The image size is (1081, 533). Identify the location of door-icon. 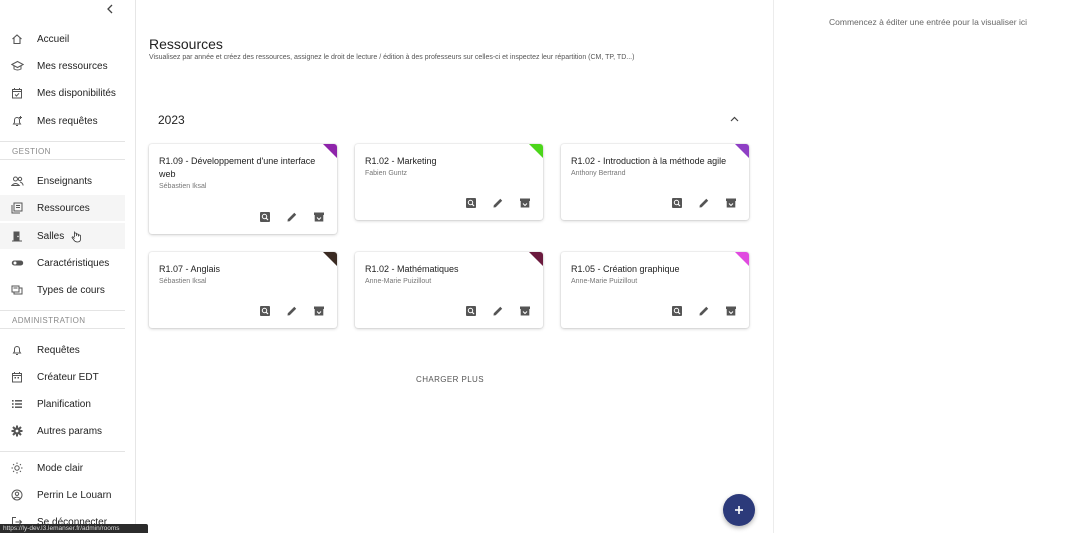
(17, 236).